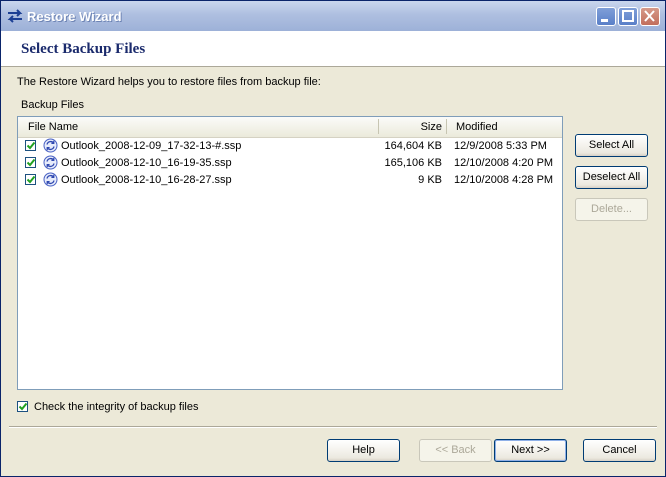 This screenshot has width=666, height=477. What do you see at coordinates (611, 177) in the screenshot?
I see `deselect-all-button: Deselect All` at bounding box center [611, 177].